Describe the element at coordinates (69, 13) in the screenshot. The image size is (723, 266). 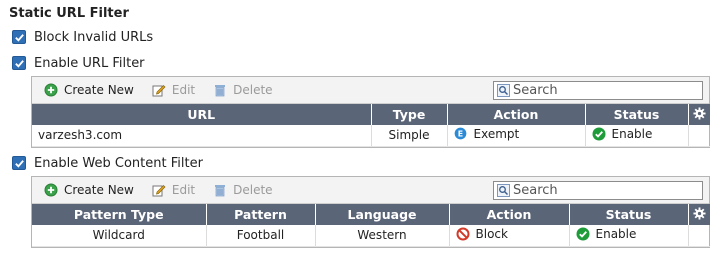
I see `page-title: Static URL Filter` at that location.